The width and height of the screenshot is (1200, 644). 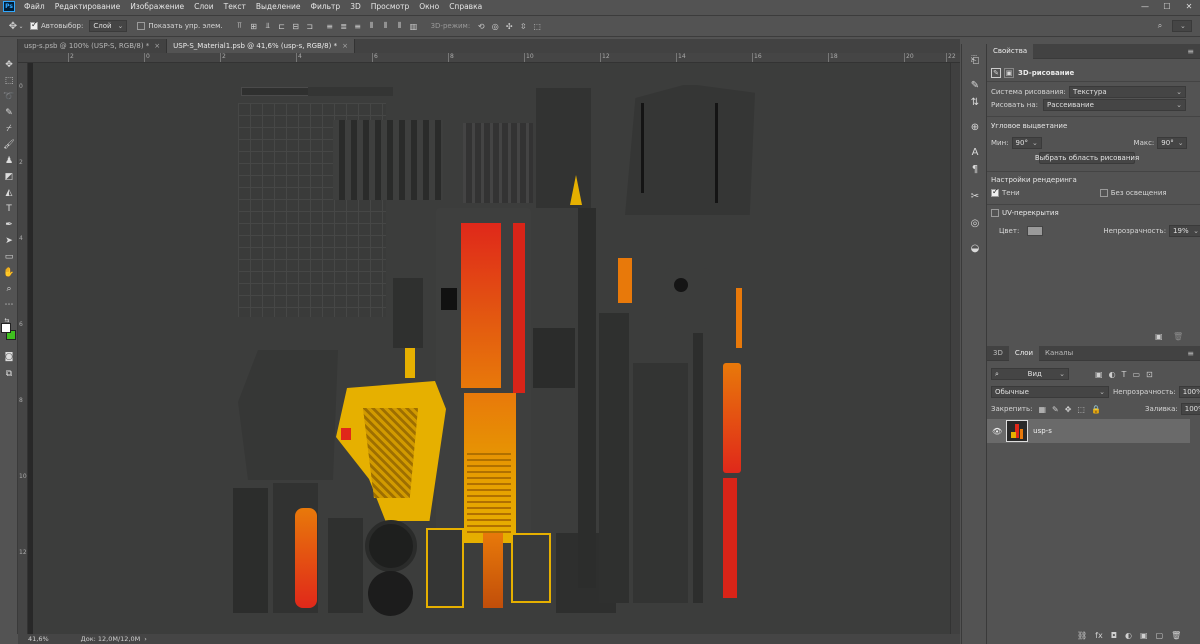 What do you see at coordinates (390, 6) in the screenshot?
I see `menu-view: Просмотр` at bounding box center [390, 6].